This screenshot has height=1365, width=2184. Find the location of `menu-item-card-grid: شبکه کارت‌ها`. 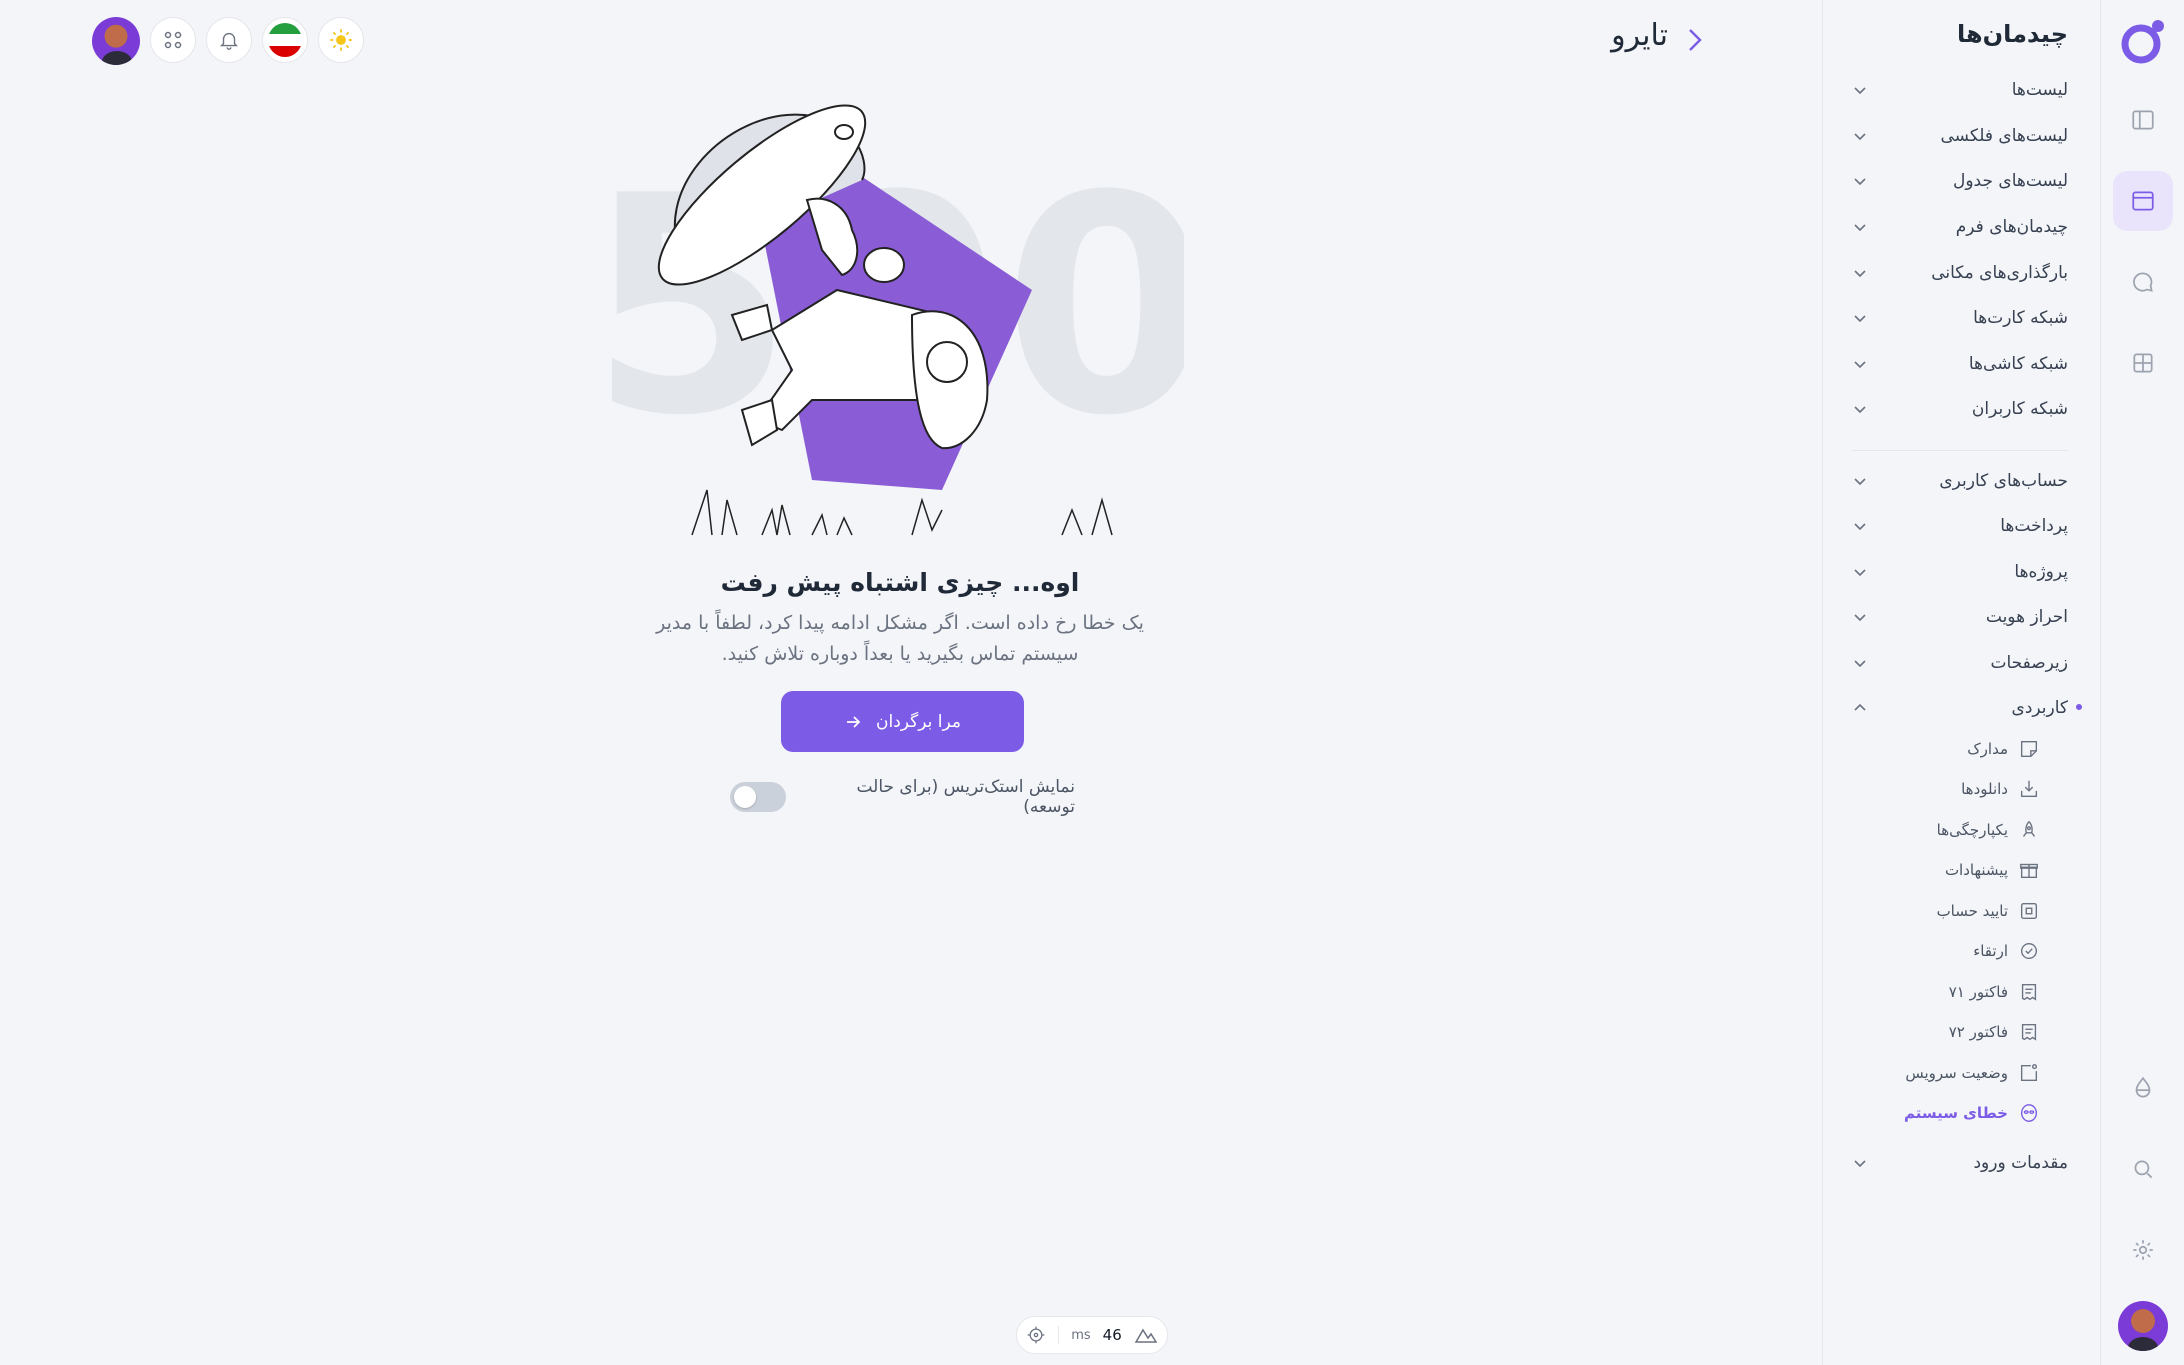

menu-item-card-grid: شبکه کارت‌ها is located at coordinates (1960, 318).